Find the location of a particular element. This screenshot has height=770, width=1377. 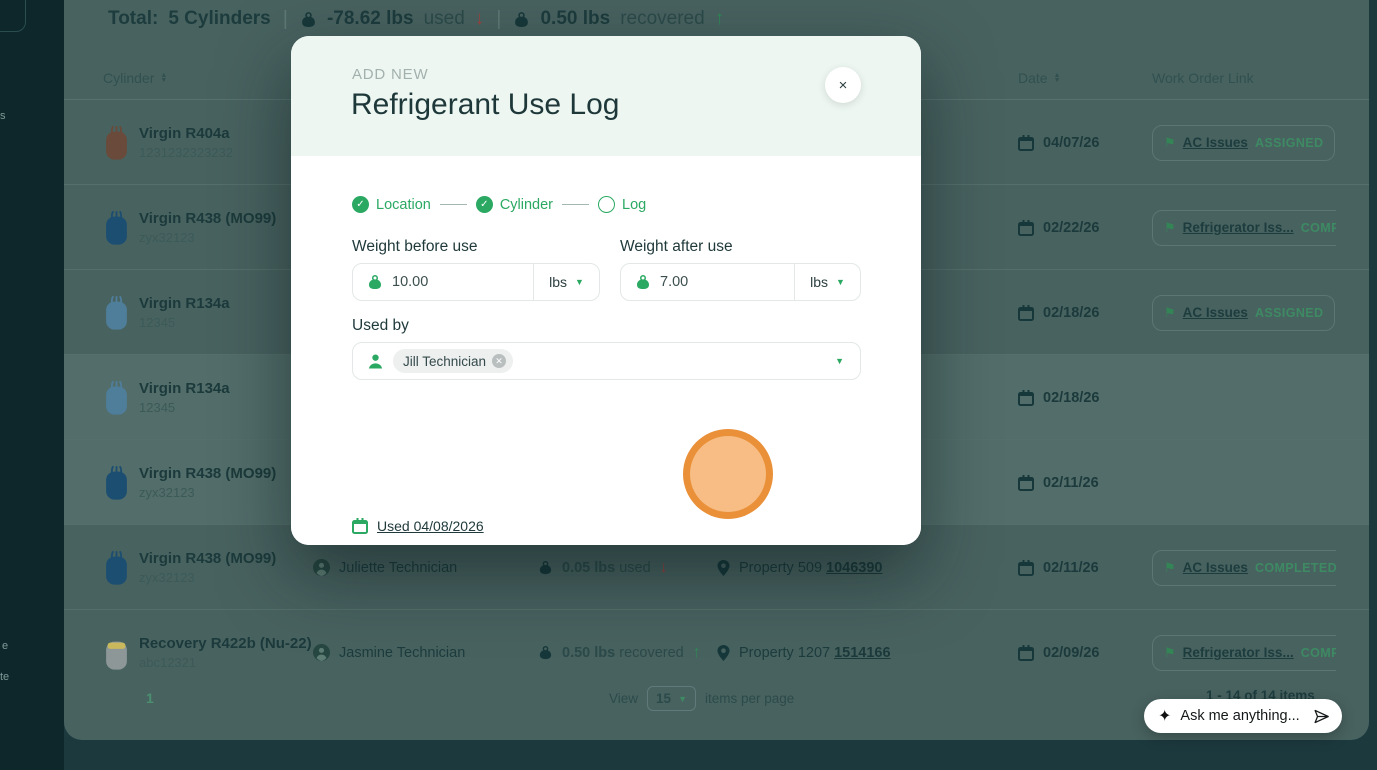

weight-before-value: 10.00 is located at coordinates (410, 282).